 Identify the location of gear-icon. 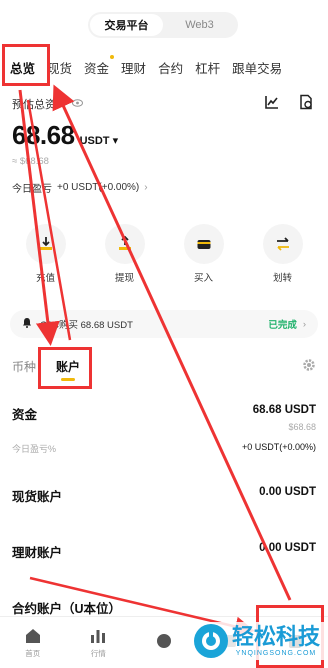
(309, 366).